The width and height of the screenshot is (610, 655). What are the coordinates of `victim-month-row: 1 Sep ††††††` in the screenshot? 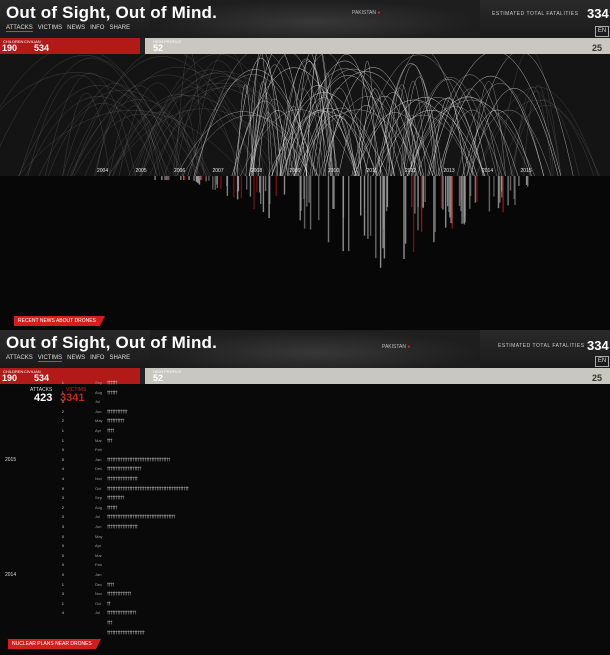 It's located at (305, 383).